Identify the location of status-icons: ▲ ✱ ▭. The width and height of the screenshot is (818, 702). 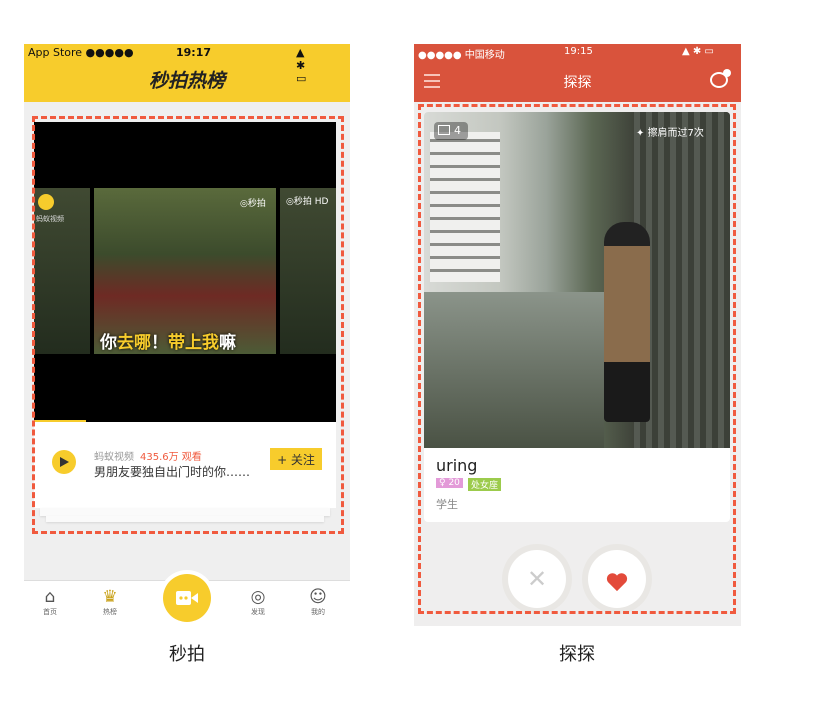
(698, 51).